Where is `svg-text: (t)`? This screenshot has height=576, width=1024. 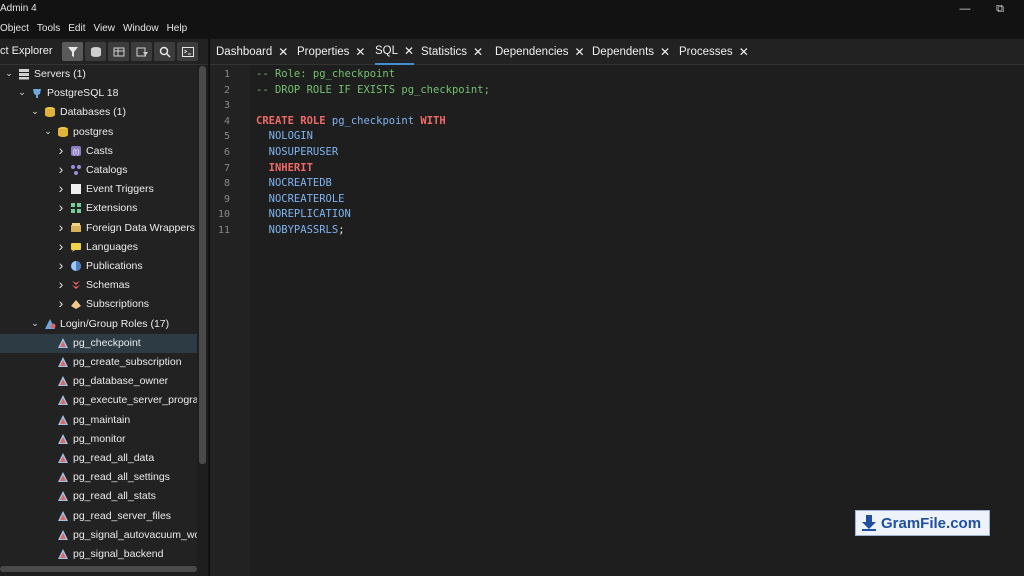 svg-text: (t) is located at coordinates (76, 152).